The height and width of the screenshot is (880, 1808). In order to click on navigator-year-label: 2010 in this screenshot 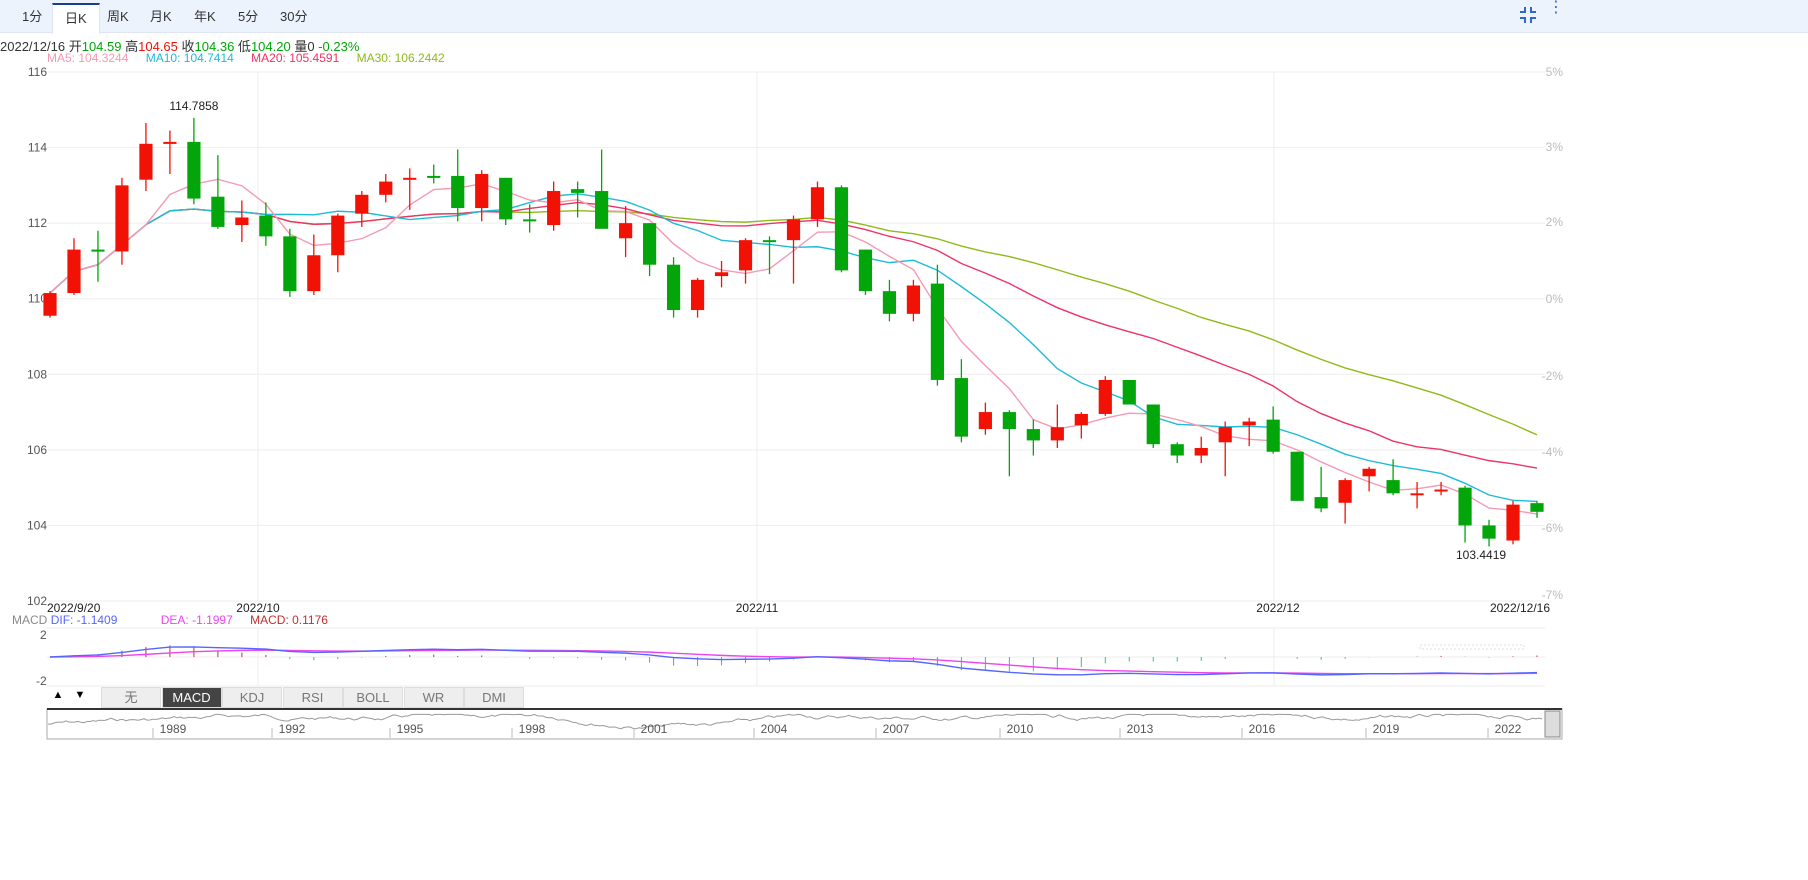, I will do `click(1020, 729)`.